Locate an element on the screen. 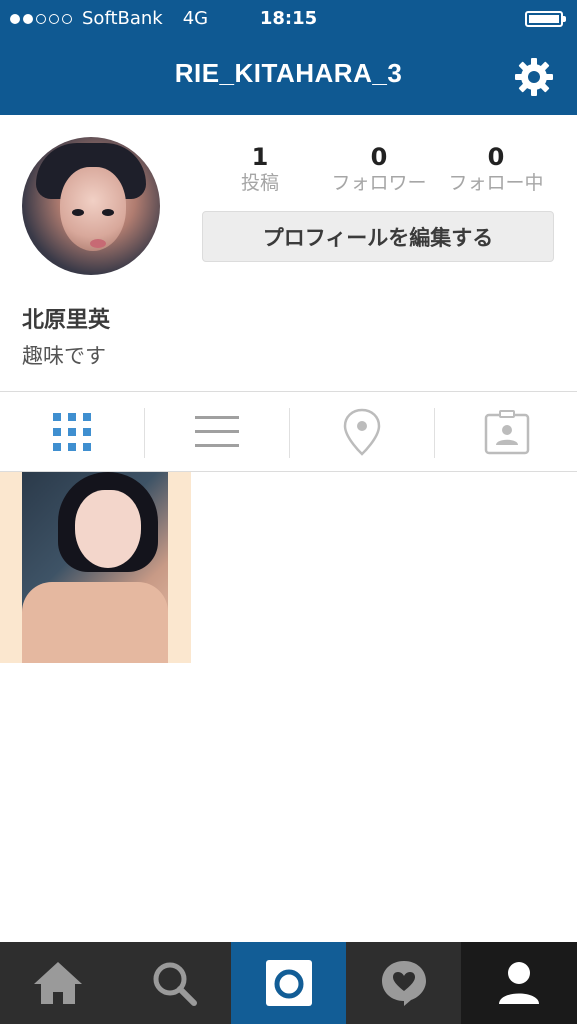 The width and height of the screenshot is (577, 1024). followers-count: 0 is located at coordinates (379, 157).